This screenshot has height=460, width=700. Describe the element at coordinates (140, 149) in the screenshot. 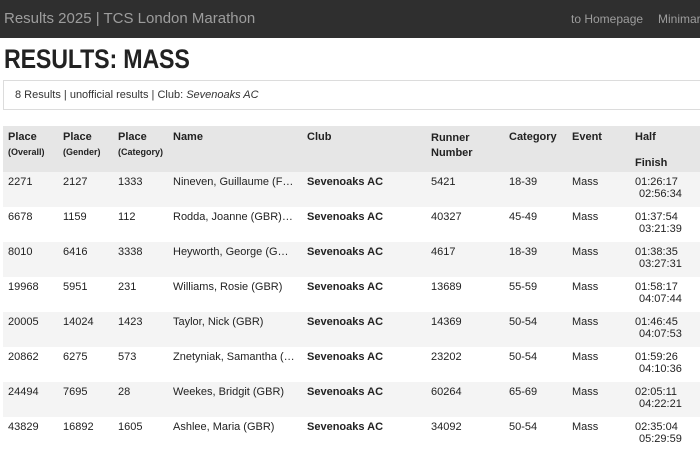

I see `header-place-category: Place (Category)` at that location.